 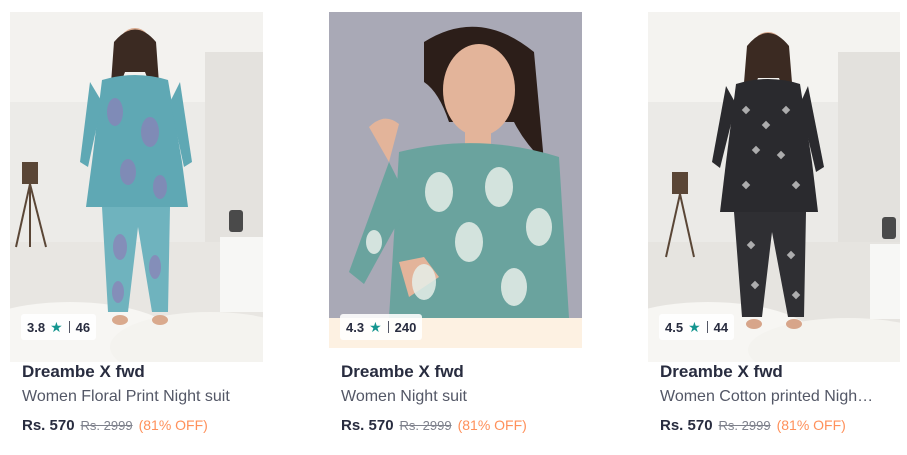 I want to click on rating-badge: 4.5 ★ 44, so click(x=697, y=327).